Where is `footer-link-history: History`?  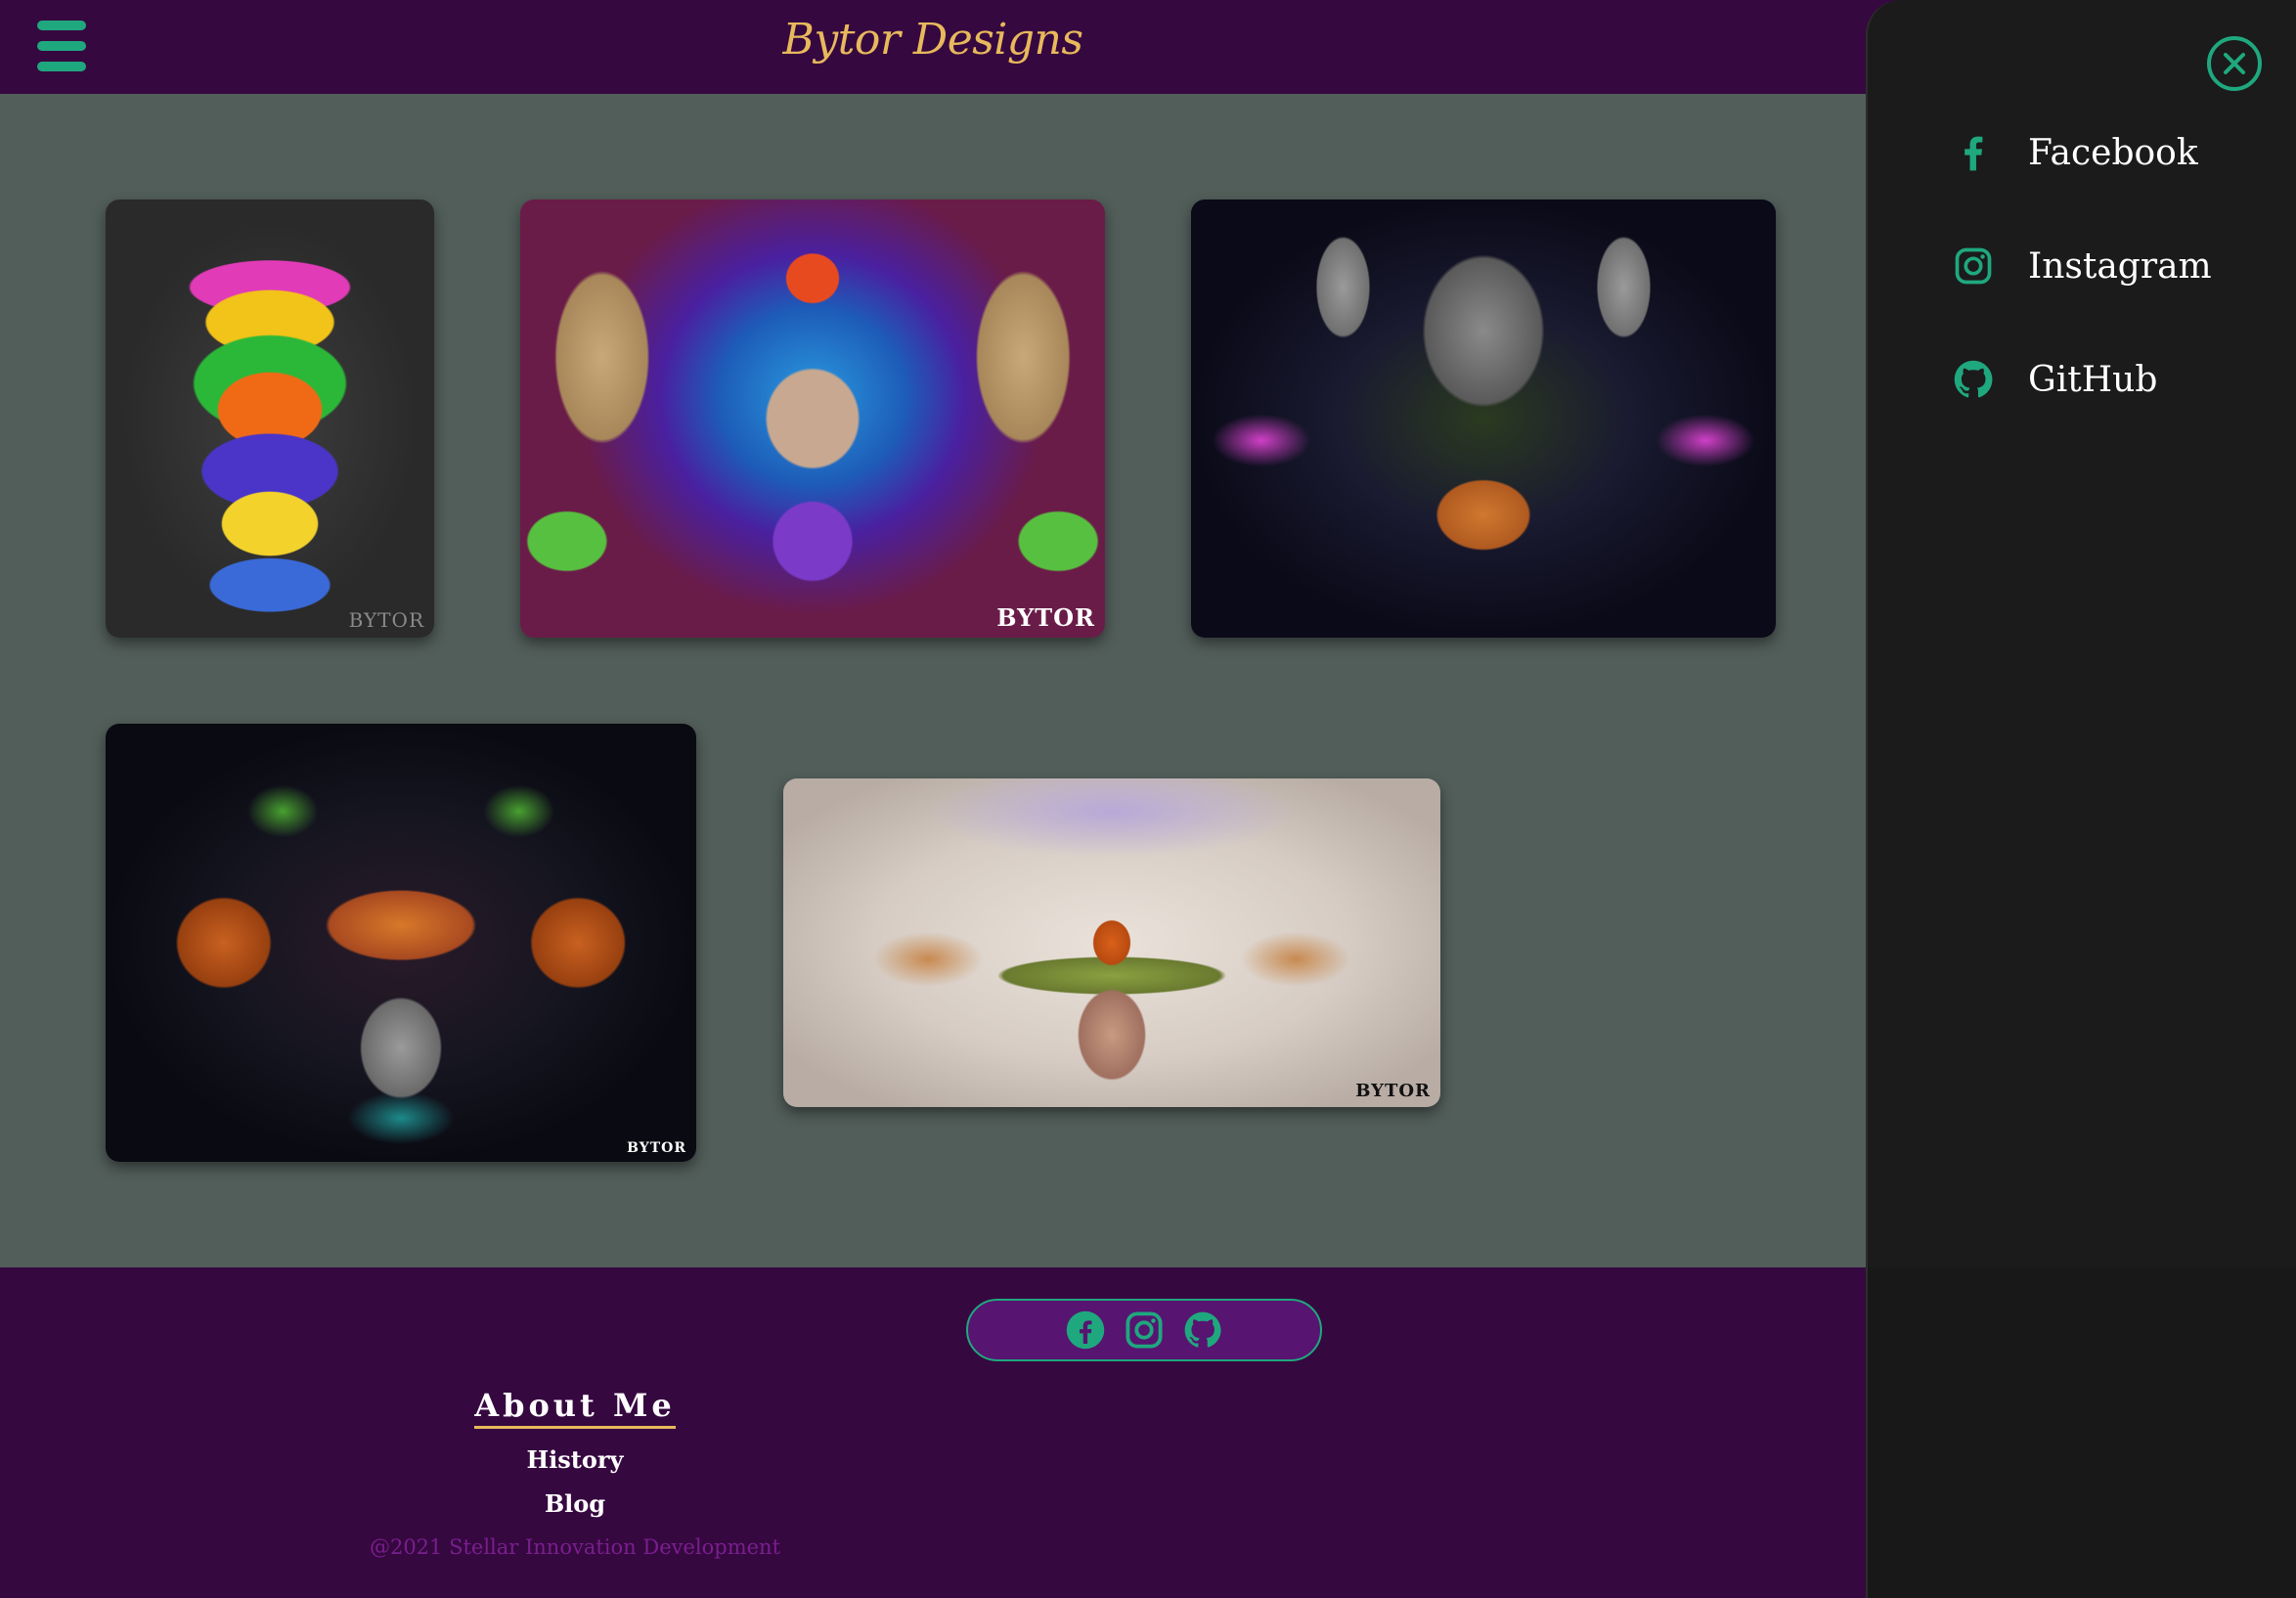 footer-link-history: History is located at coordinates (575, 1459).